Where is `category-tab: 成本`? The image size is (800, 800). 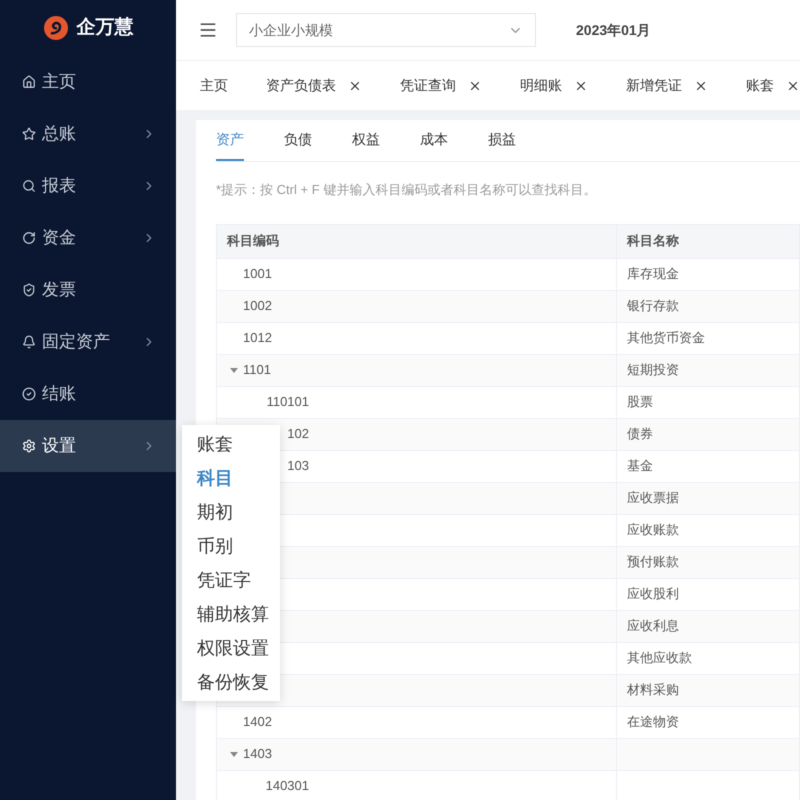
category-tab: 成本 is located at coordinates (434, 140).